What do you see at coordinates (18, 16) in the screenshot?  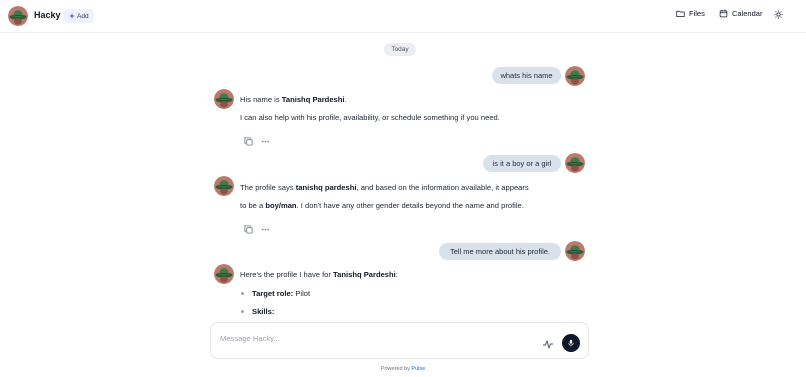 I see `hat-avatar-icon` at bounding box center [18, 16].